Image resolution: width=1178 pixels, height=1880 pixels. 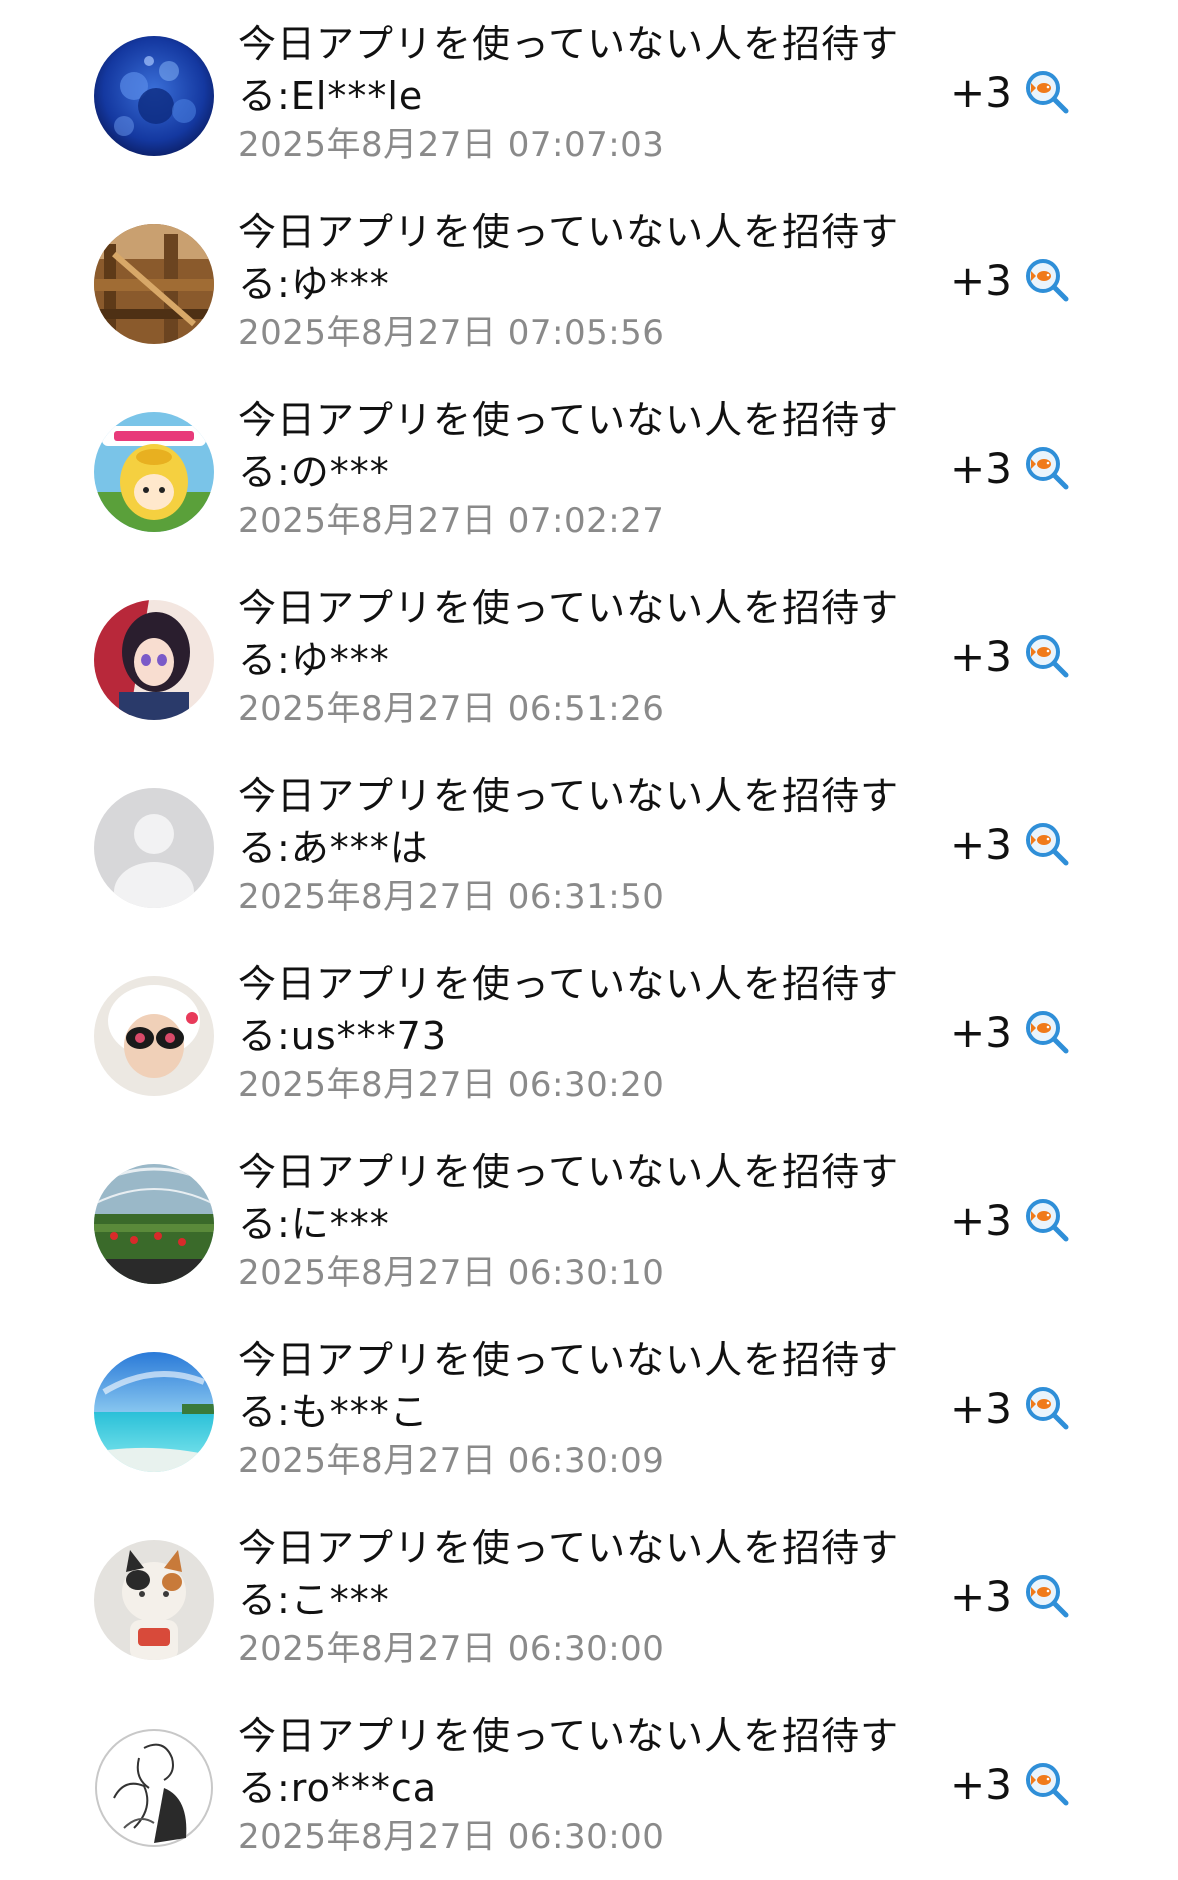 What do you see at coordinates (578, 1574) in the screenshot?
I see `list-item-title: 今日アプリを使っていない人を招待す る:こ***` at bounding box center [578, 1574].